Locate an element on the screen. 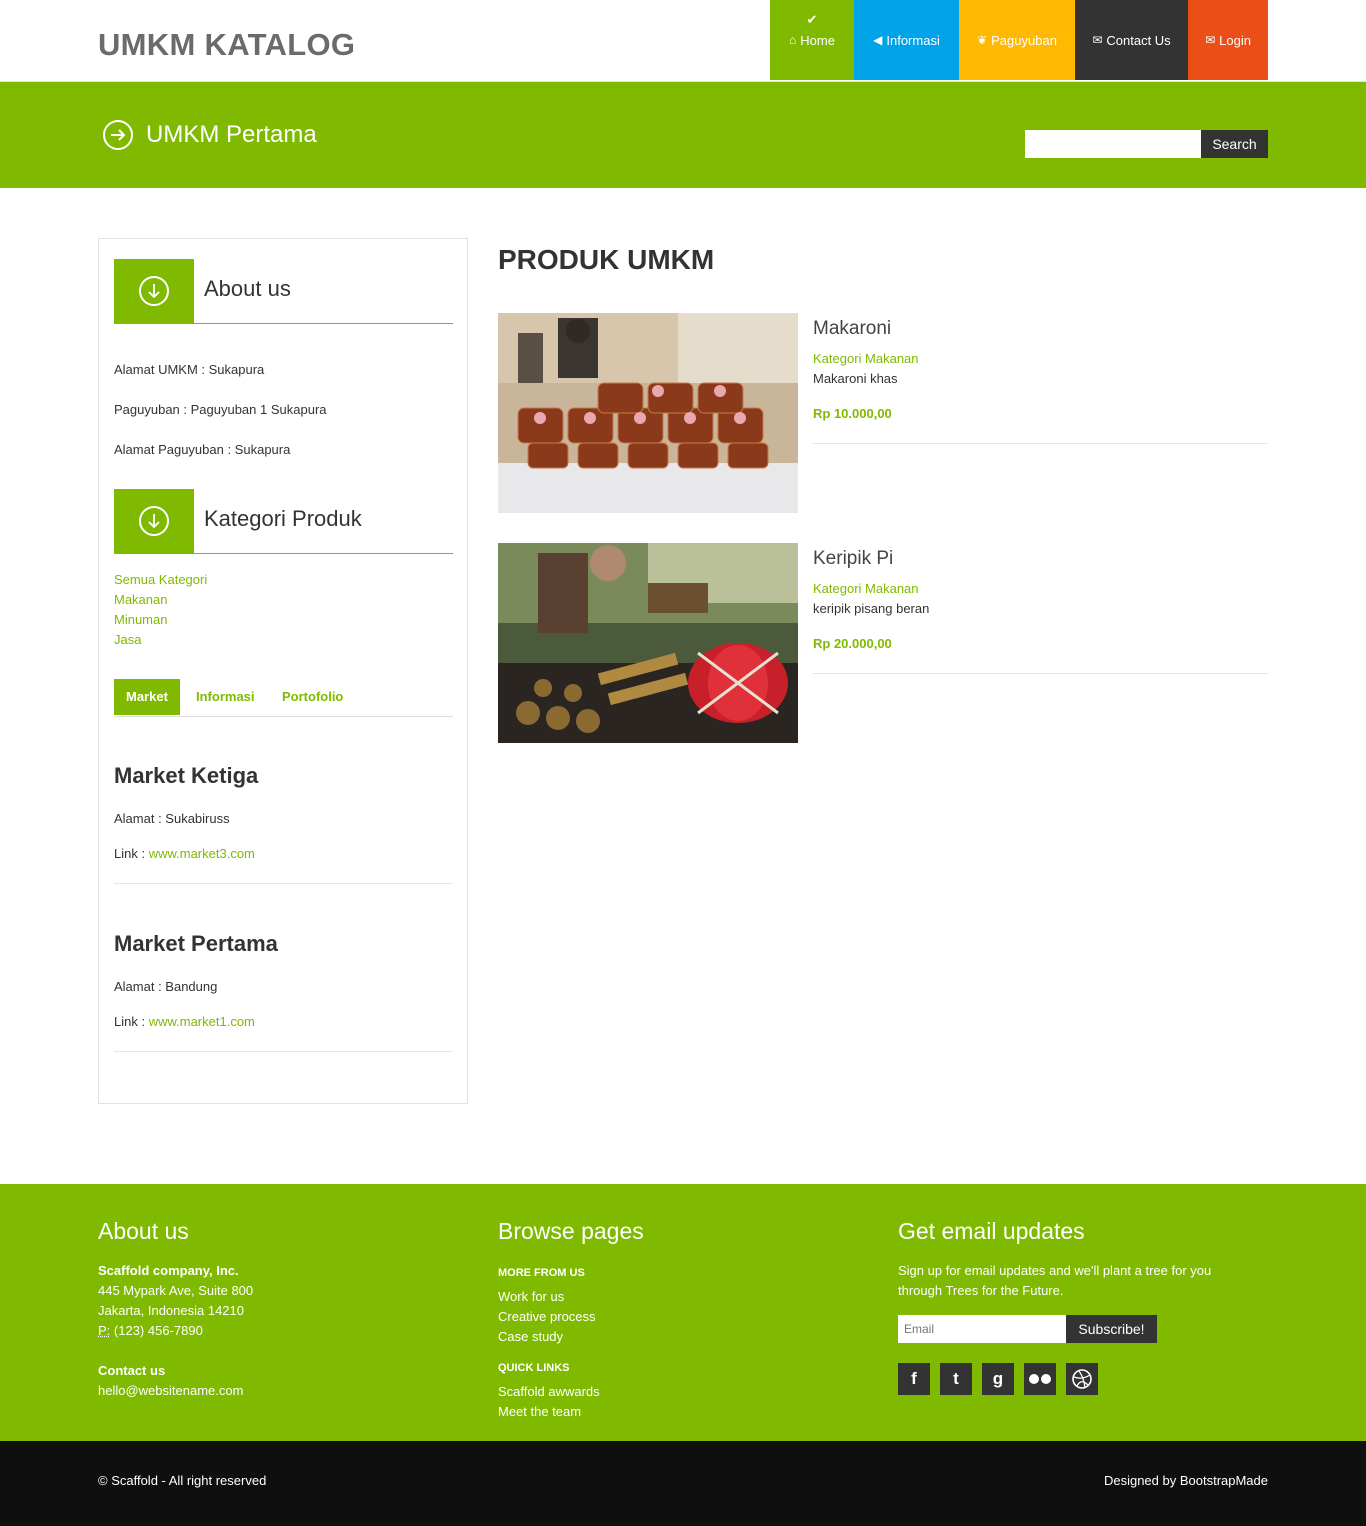  product-name: Makaroni is located at coordinates (852, 329).